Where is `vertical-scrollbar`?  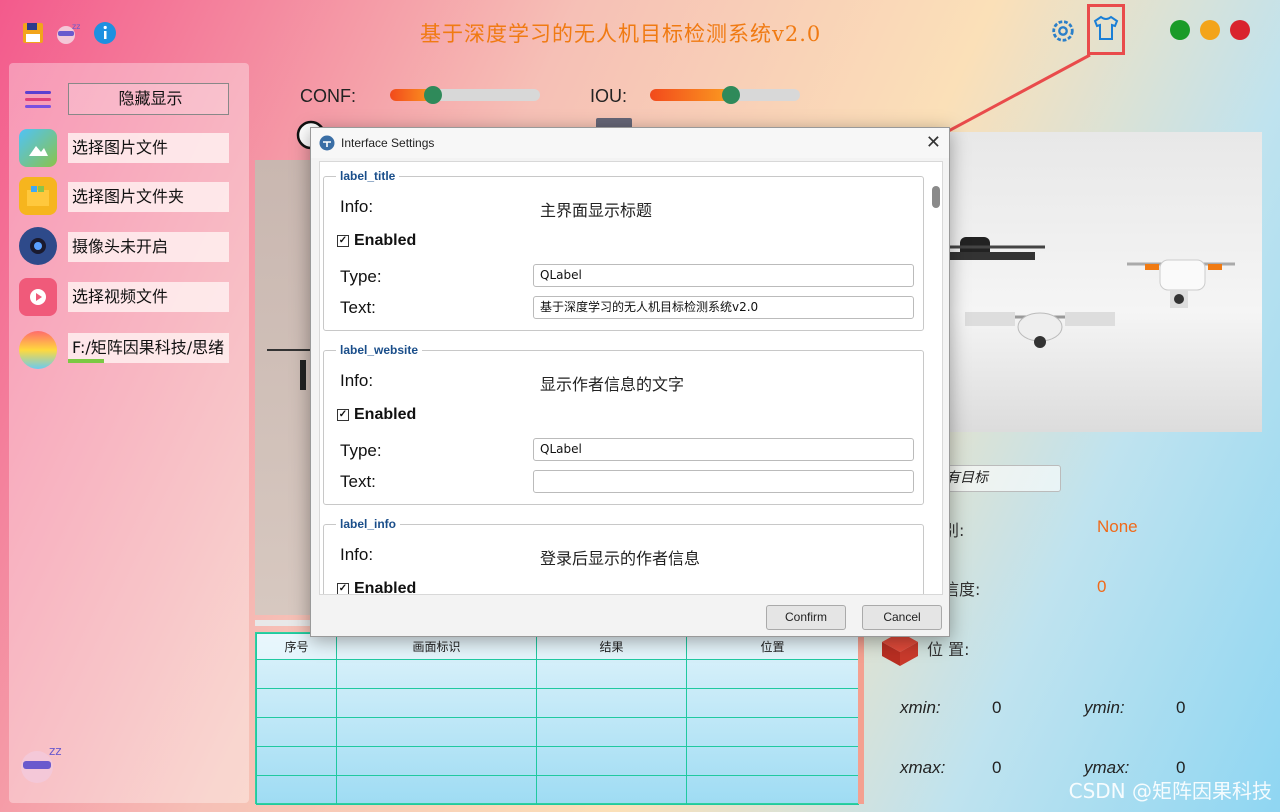 vertical-scrollbar is located at coordinates (935, 377).